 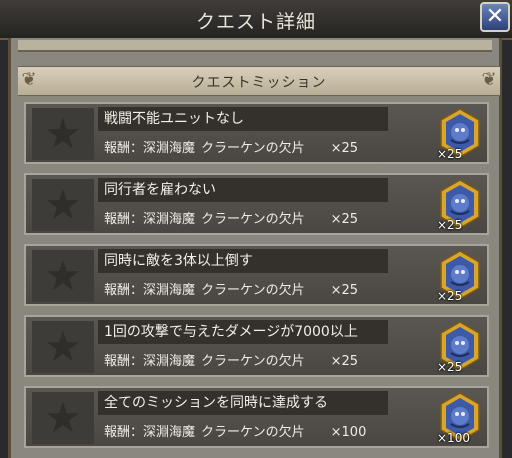 I want to click on reward-item-icon: ×100, so click(x=459, y=418).